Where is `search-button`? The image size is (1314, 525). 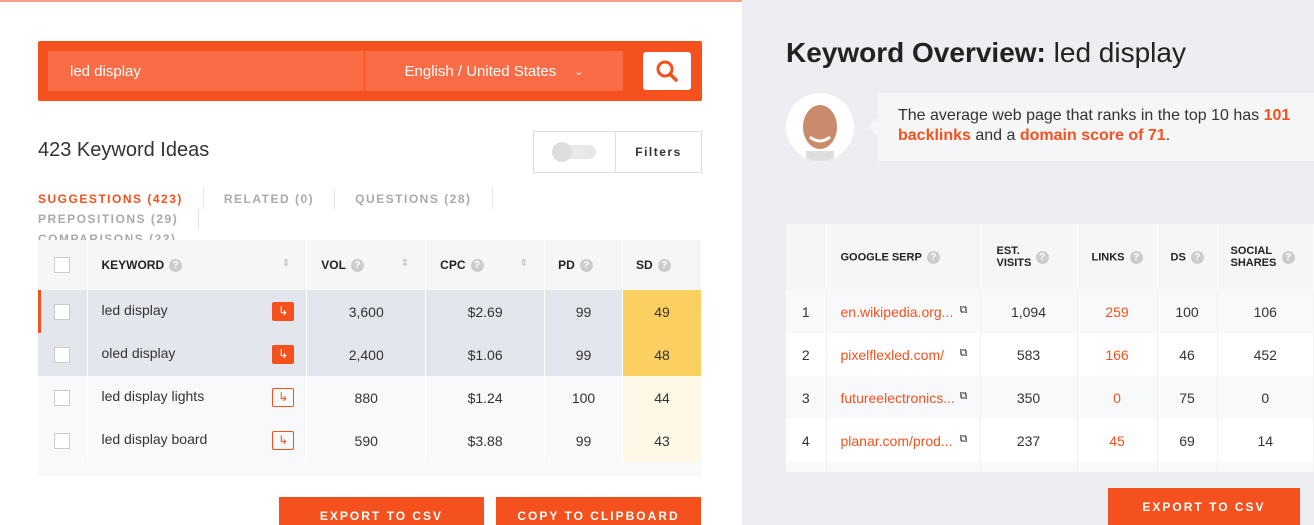
search-button is located at coordinates (667, 71).